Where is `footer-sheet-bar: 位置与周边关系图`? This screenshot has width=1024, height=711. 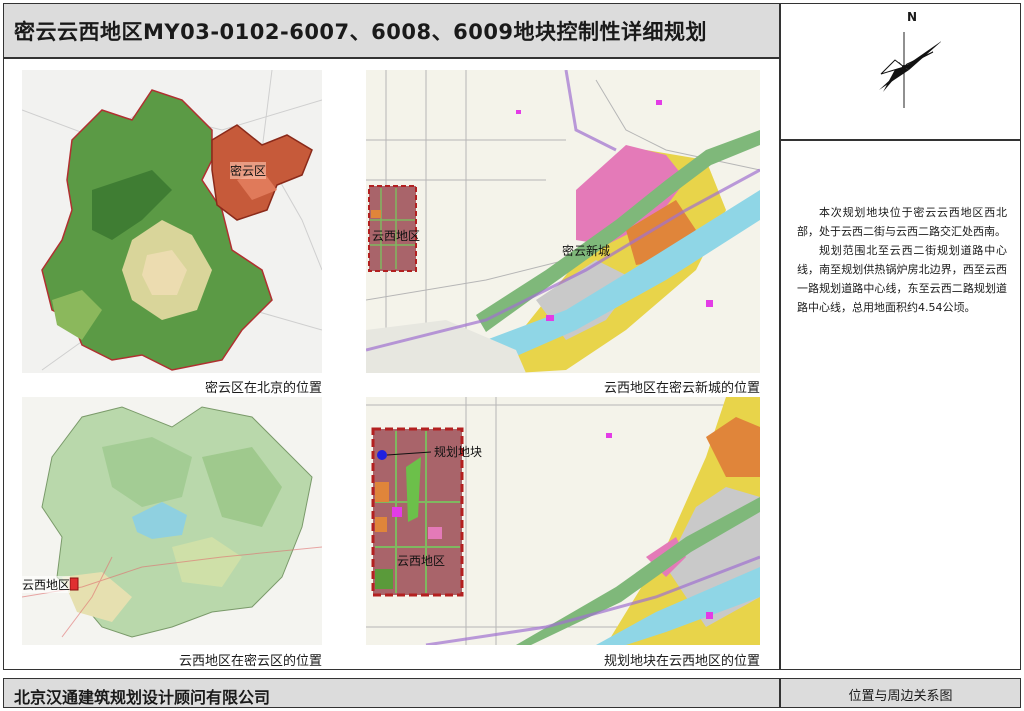 footer-sheet-bar: 位置与周边关系图 is located at coordinates (900, 693).